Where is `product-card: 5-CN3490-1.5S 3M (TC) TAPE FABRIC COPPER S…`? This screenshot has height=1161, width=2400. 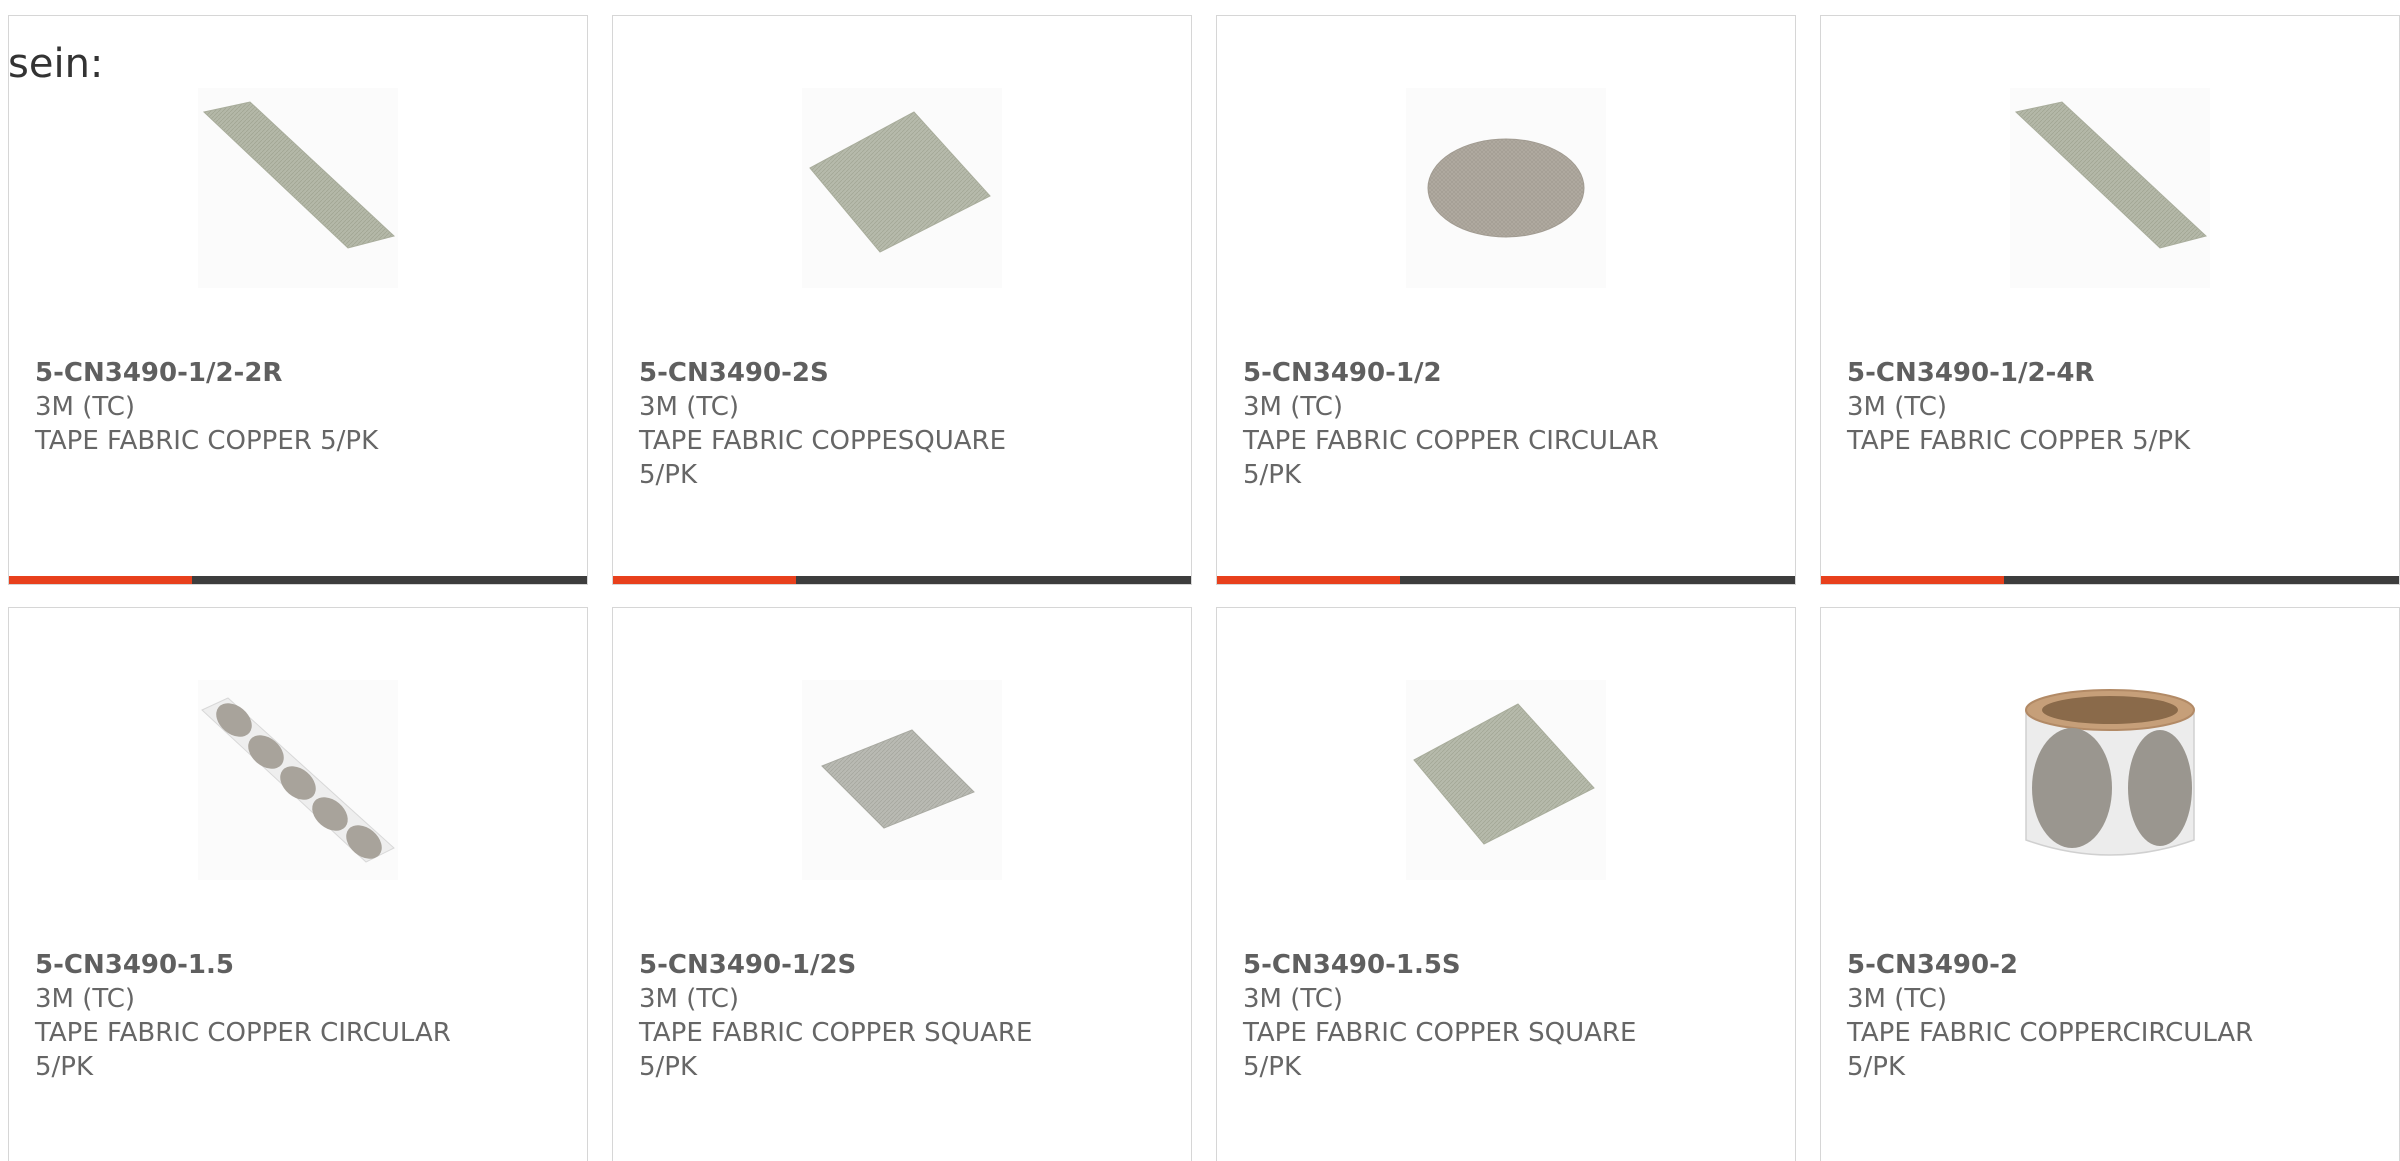 product-card: 5-CN3490-1.5S 3M (TC) TAPE FABRIC COPPER S… is located at coordinates (1506, 884).